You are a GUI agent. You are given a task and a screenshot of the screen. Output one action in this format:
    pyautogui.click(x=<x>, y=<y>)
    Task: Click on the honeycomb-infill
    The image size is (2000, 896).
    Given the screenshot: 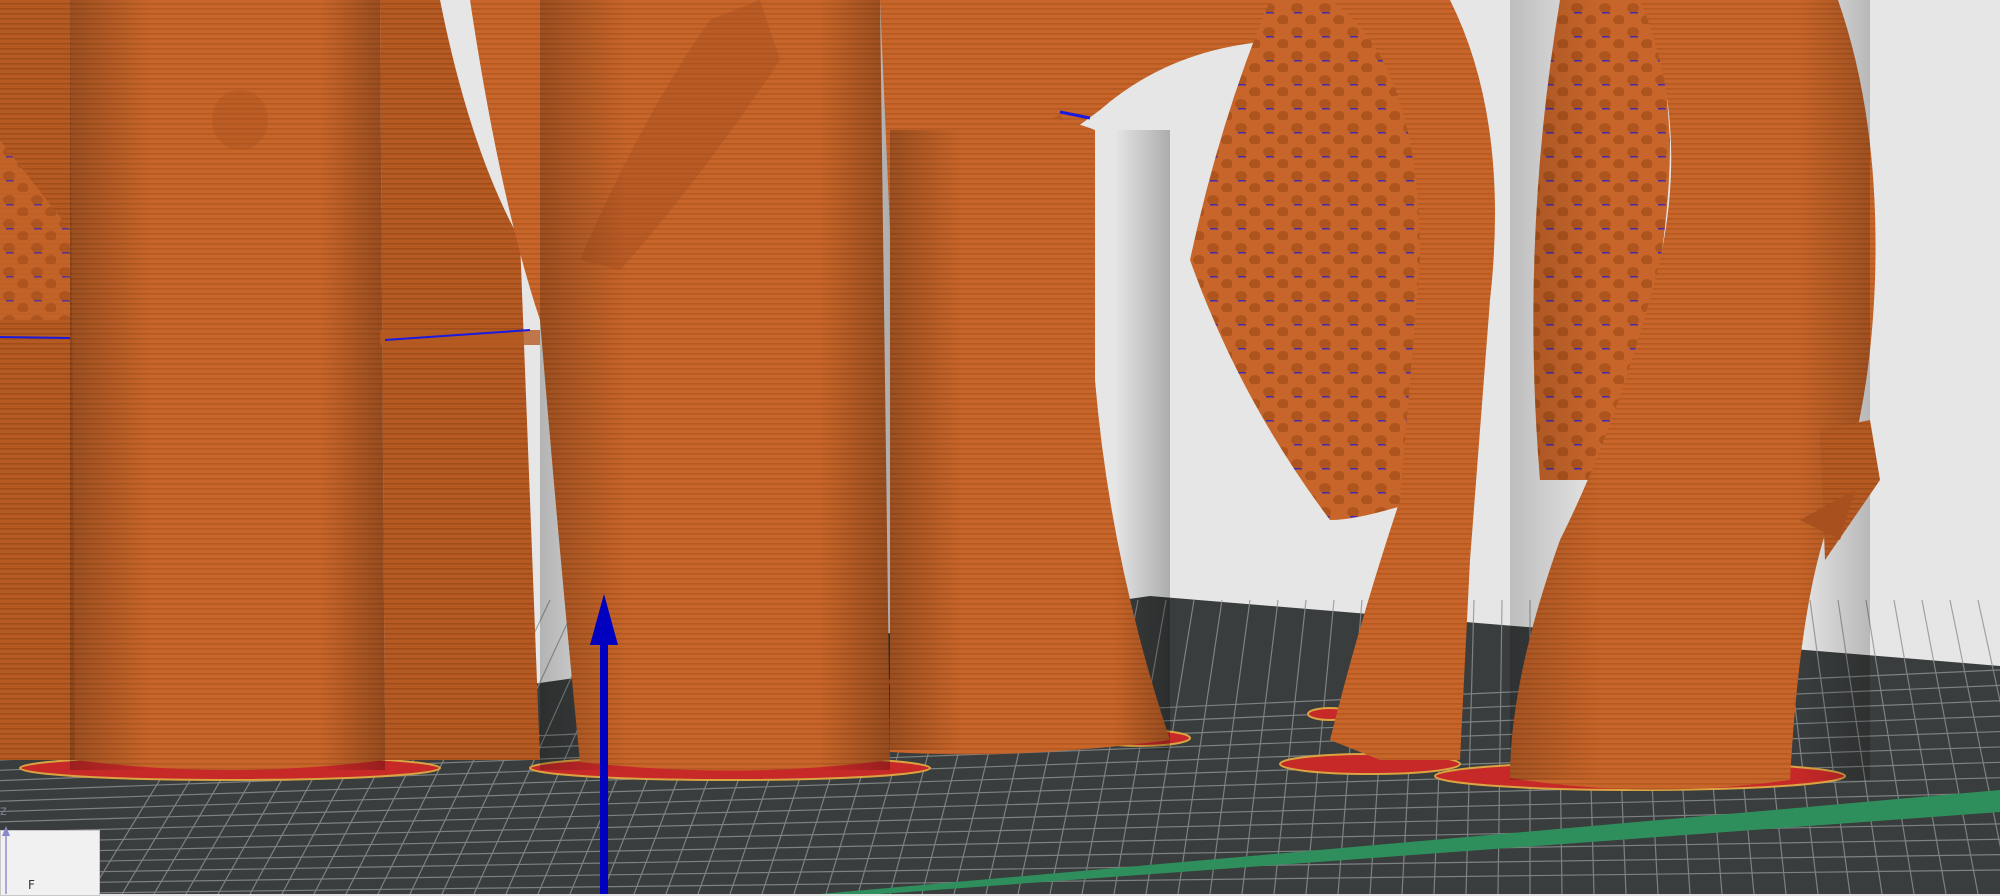 What is the action you would take?
    pyautogui.click(x=1305, y=260)
    